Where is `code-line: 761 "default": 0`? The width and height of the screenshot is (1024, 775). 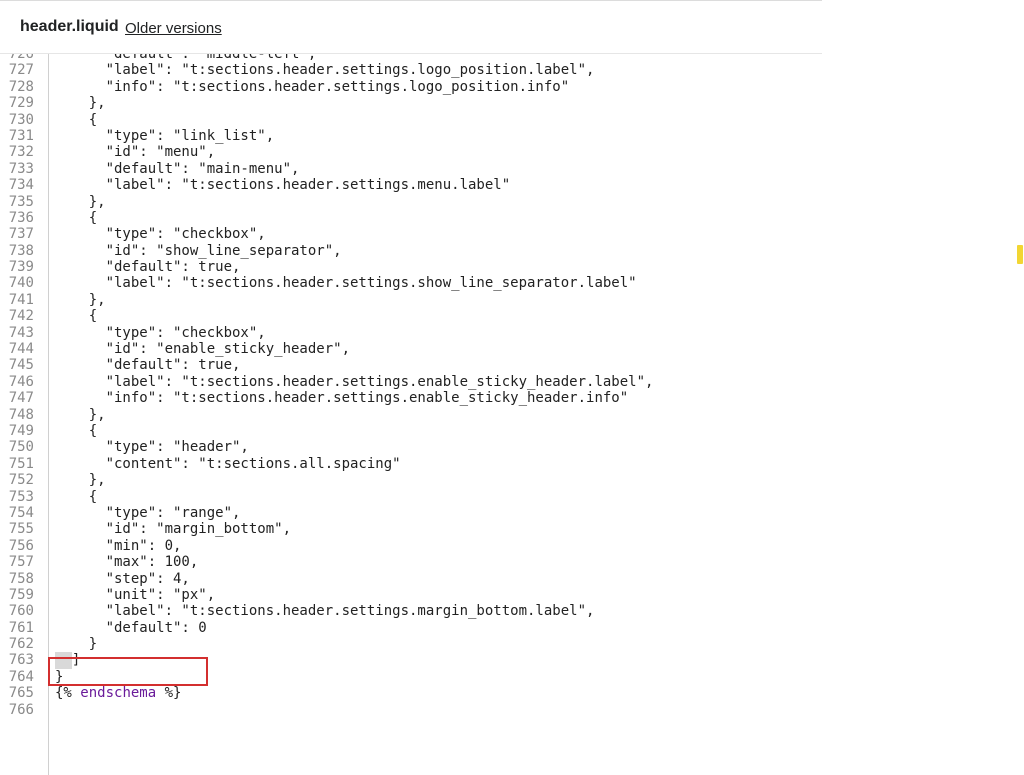
code-line: 761 "default": 0 is located at coordinates (411, 628).